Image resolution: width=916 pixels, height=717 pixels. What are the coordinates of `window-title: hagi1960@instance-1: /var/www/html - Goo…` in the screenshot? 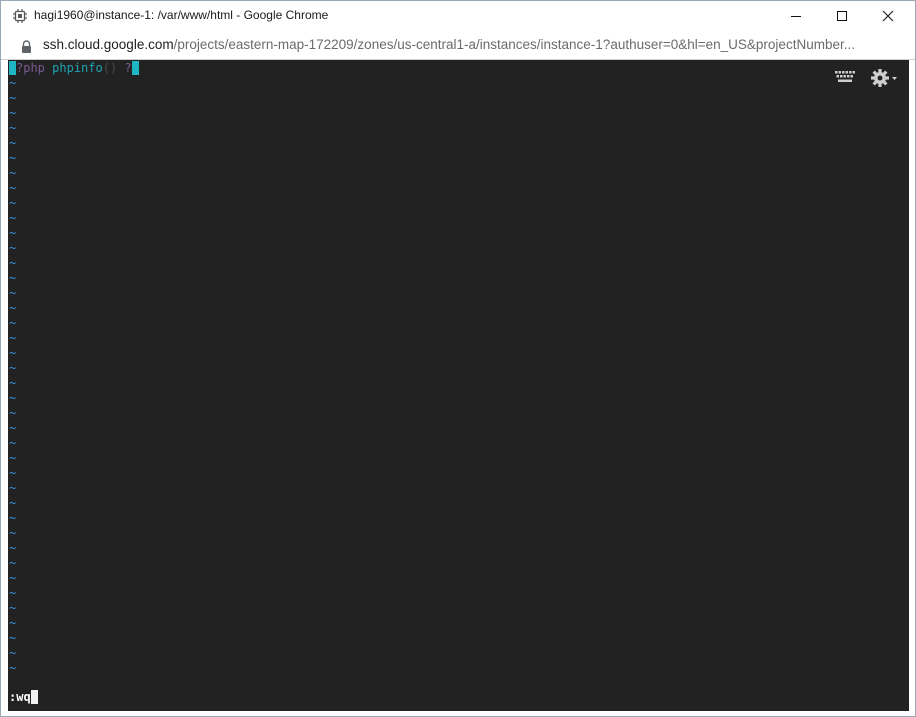 It's located at (181, 15).